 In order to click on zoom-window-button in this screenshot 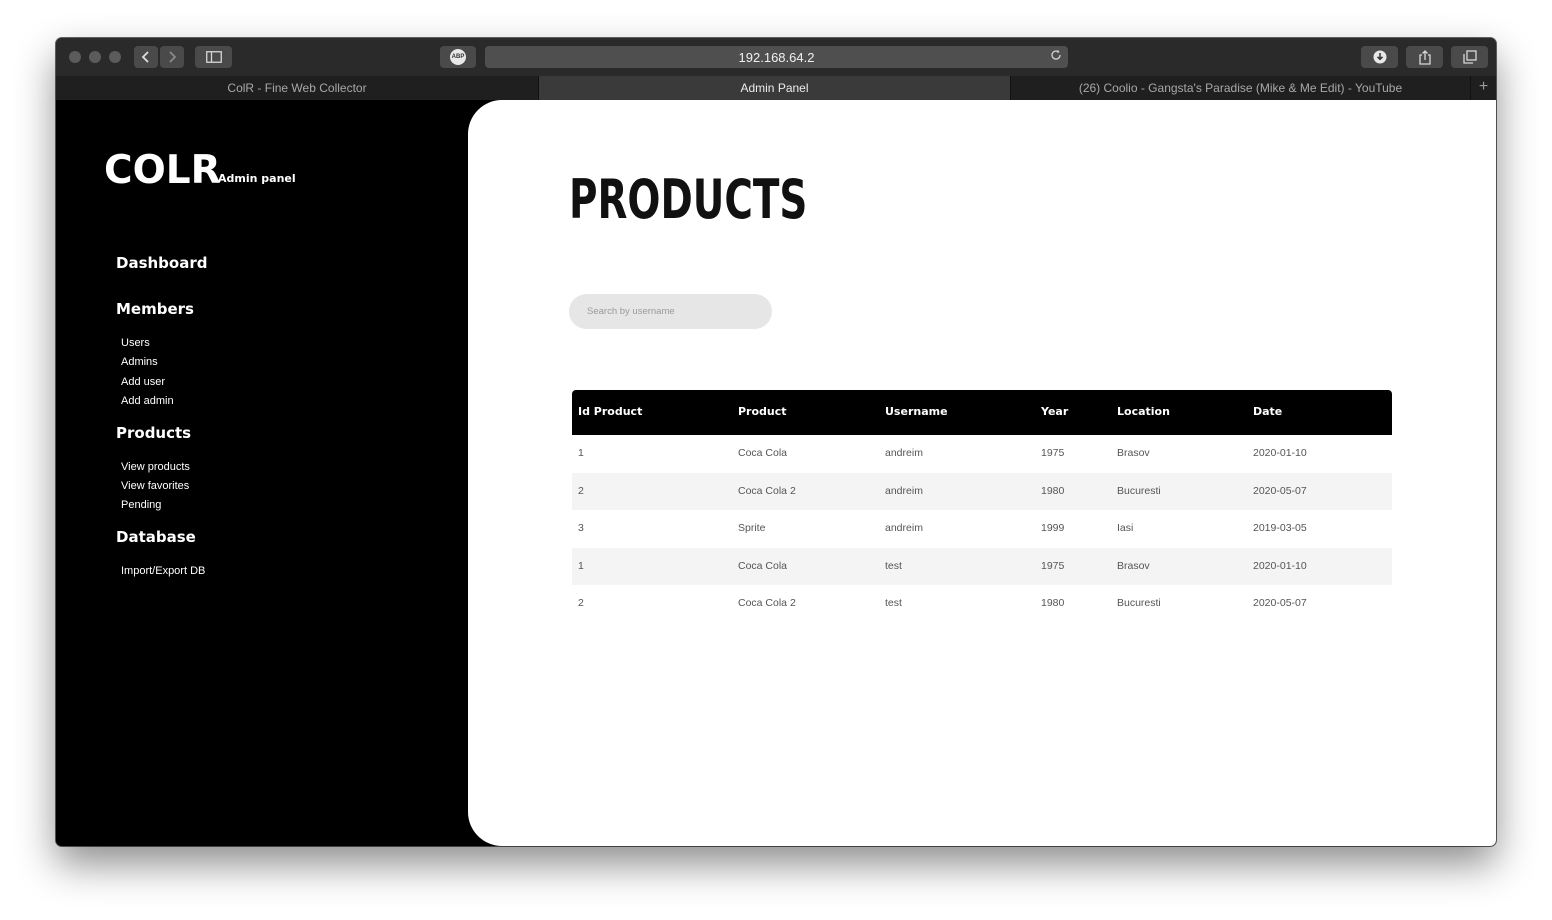, I will do `click(115, 57)`.